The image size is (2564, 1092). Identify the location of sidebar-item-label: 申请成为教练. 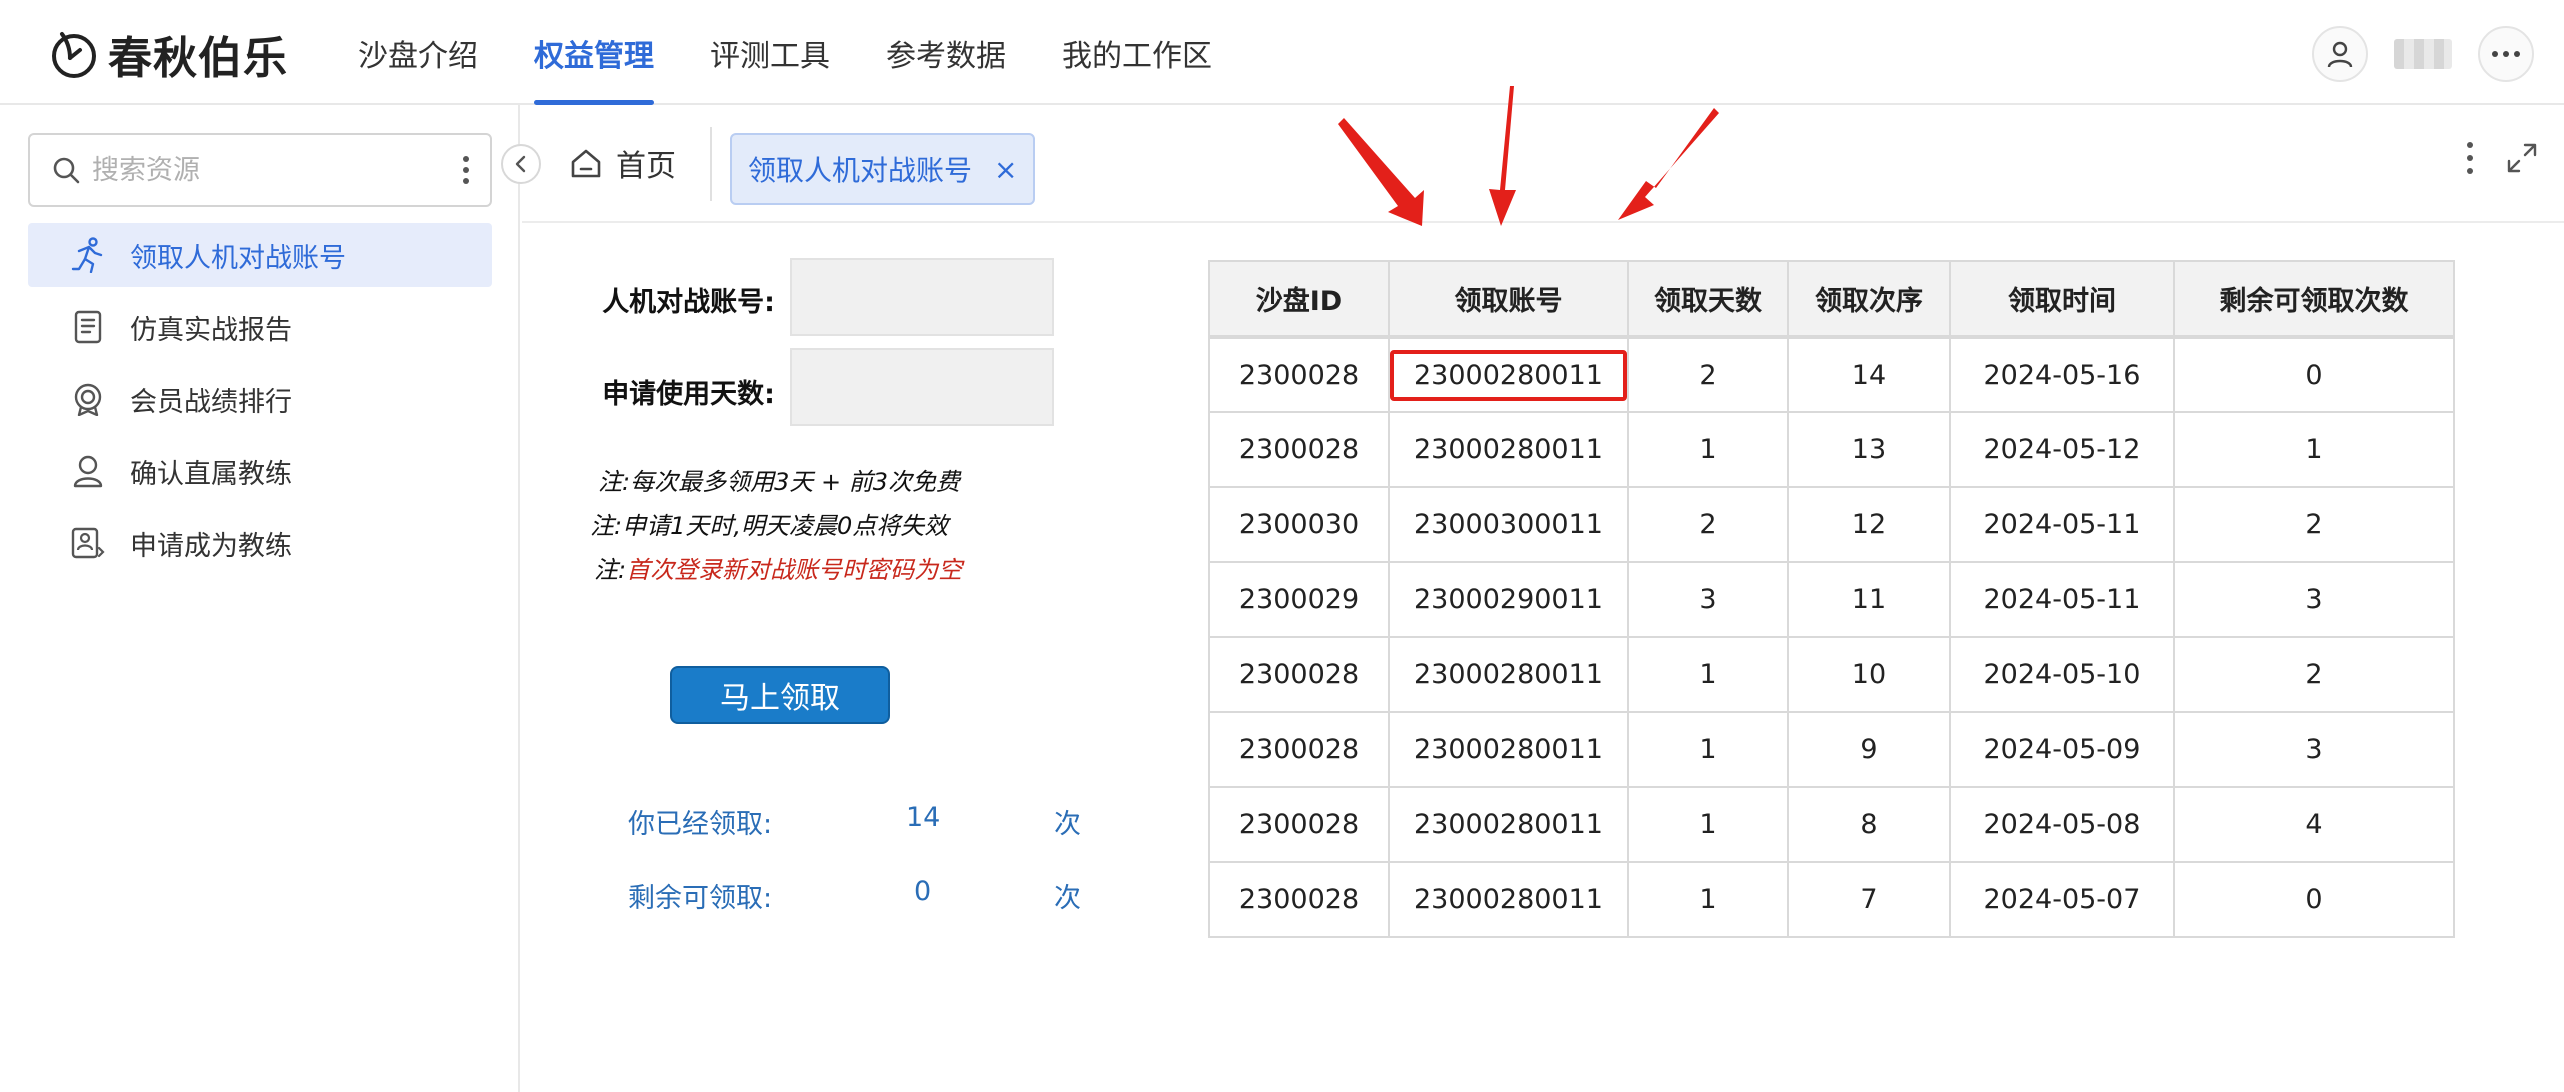
(211, 546).